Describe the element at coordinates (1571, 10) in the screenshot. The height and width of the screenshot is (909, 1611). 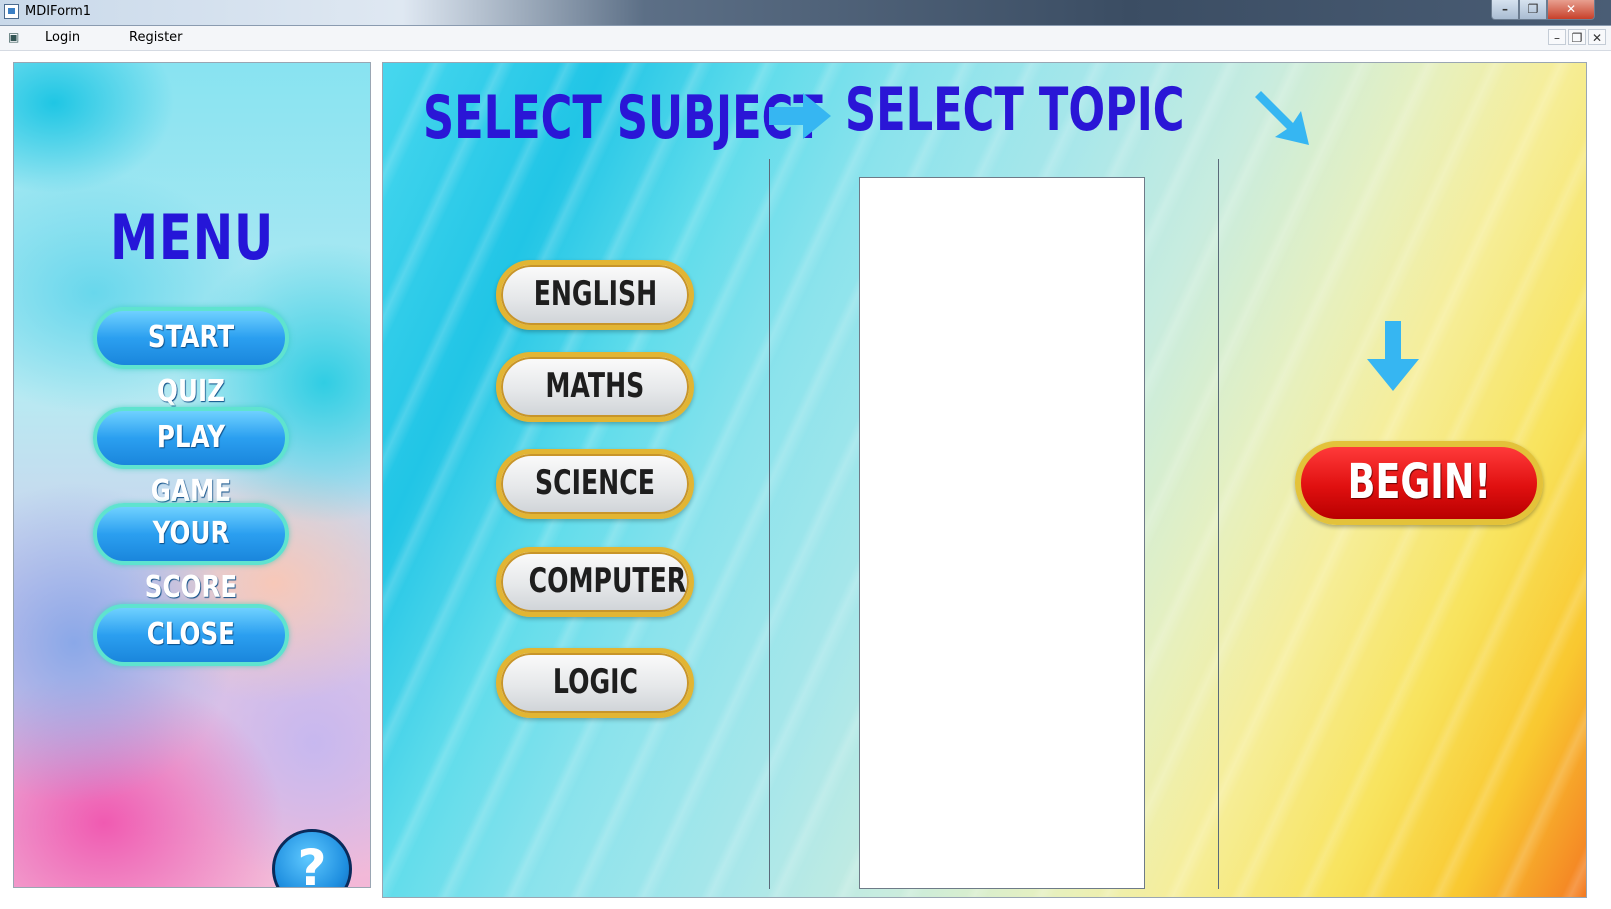
I see `close-window-button: ✕` at that location.